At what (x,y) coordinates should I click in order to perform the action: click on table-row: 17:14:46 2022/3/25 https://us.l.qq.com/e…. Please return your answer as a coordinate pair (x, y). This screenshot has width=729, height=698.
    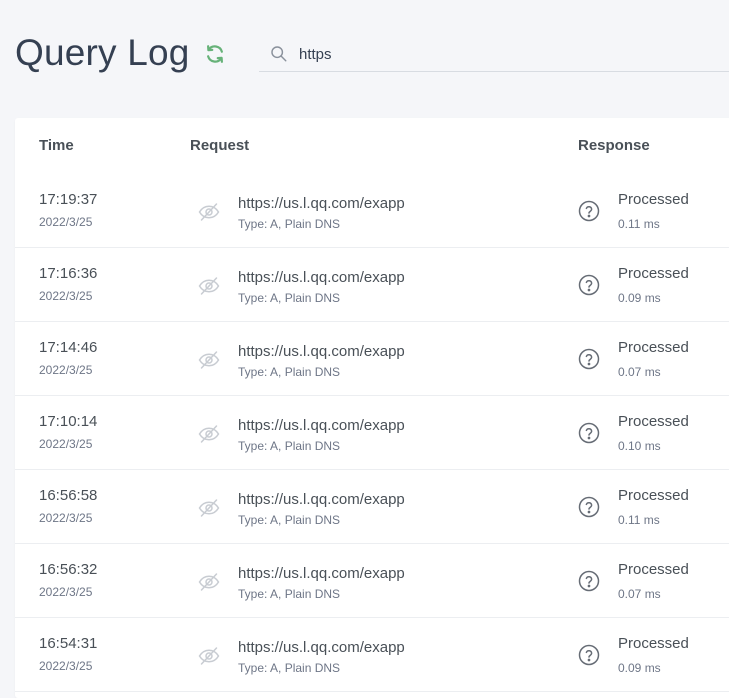
    Looking at the image, I should click on (372, 359).